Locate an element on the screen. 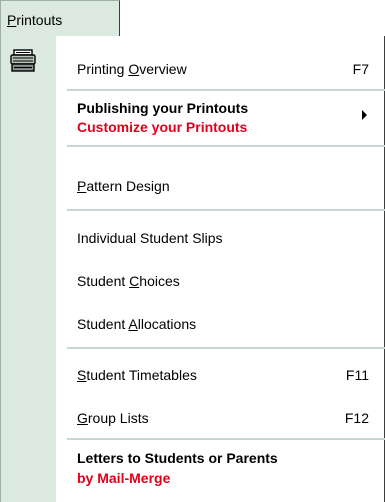  individual-slips-label: Individual Student Slips is located at coordinates (150, 238).